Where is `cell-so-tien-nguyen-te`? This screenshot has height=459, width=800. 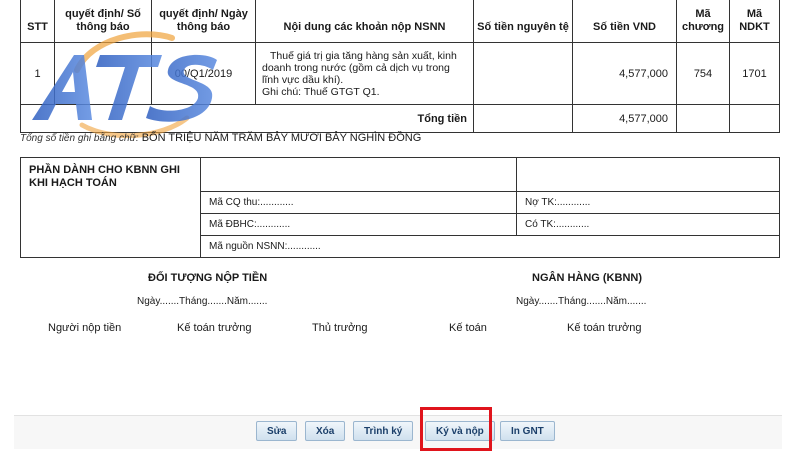
cell-so-tien-nguyen-te is located at coordinates (523, 73).